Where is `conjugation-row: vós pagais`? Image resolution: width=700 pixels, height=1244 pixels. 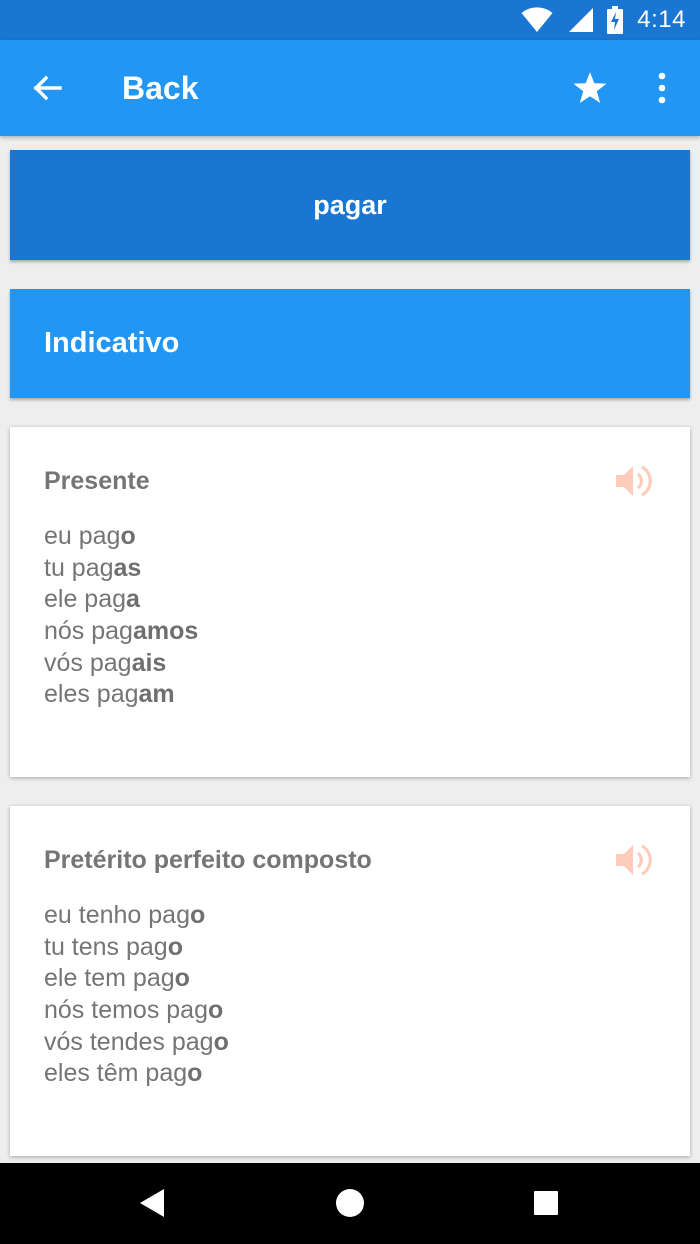
conjugation-row: vós pagais is located at coordinates (105, 662).